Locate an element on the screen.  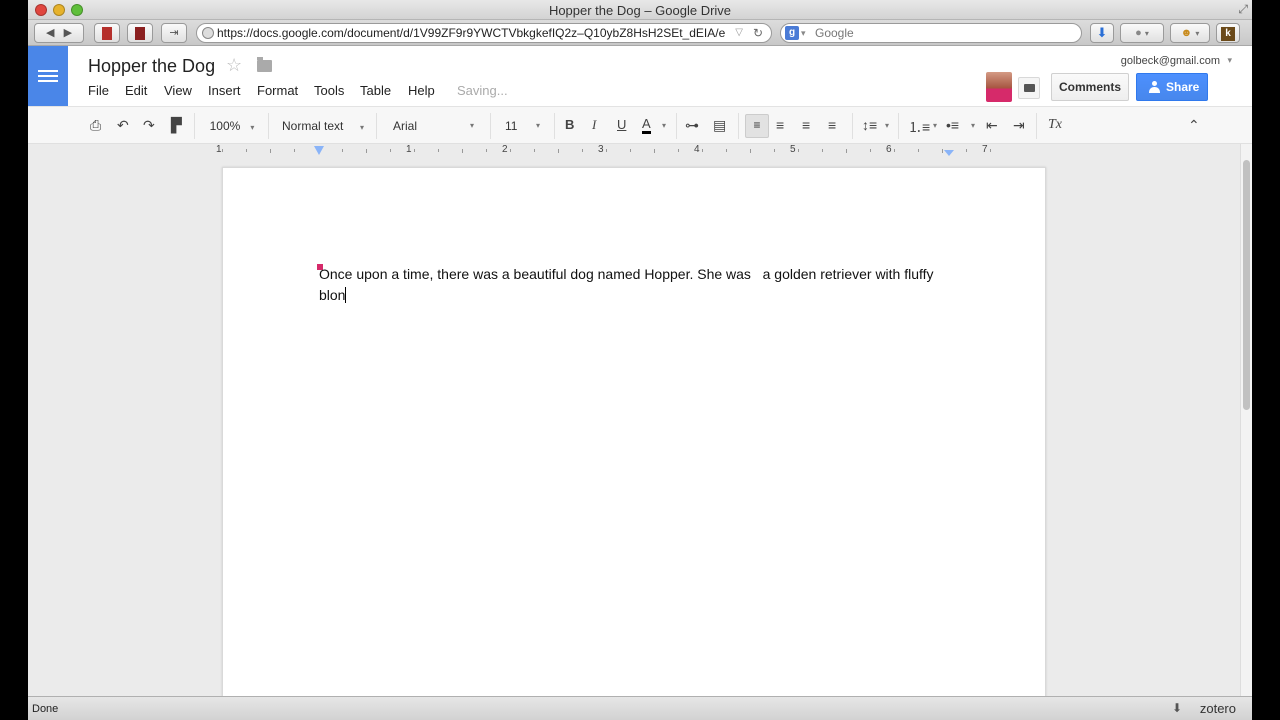
back-forward-buttons: ◀ ▶ is located at coordinates (59, 33).